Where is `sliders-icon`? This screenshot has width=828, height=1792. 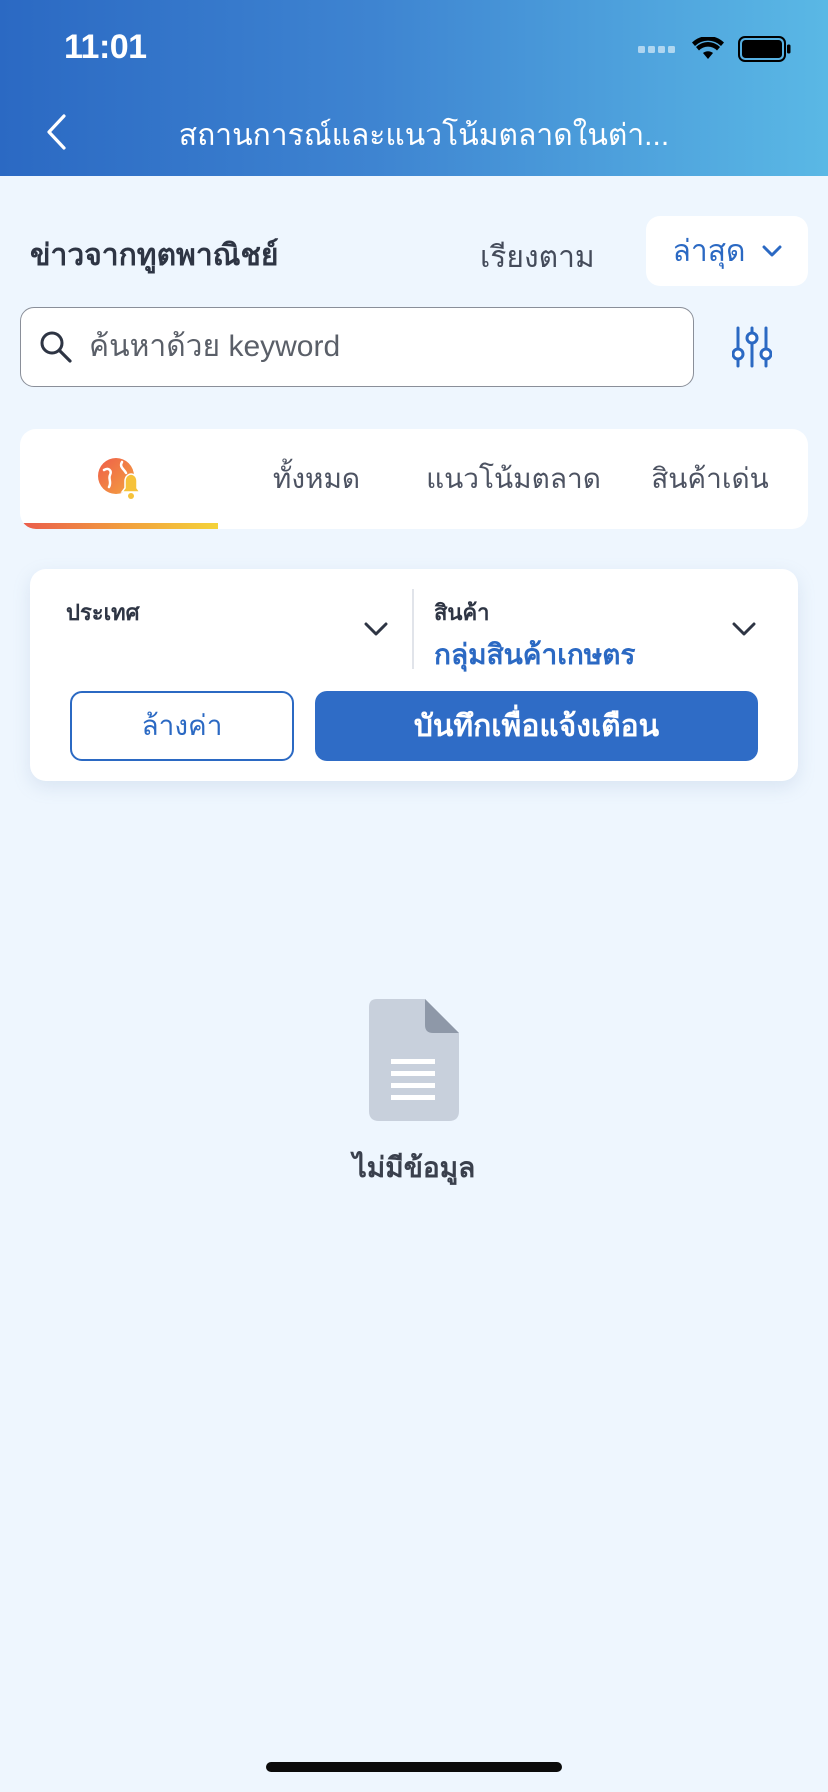
sliders-icon is located at coordinates (752, 347).